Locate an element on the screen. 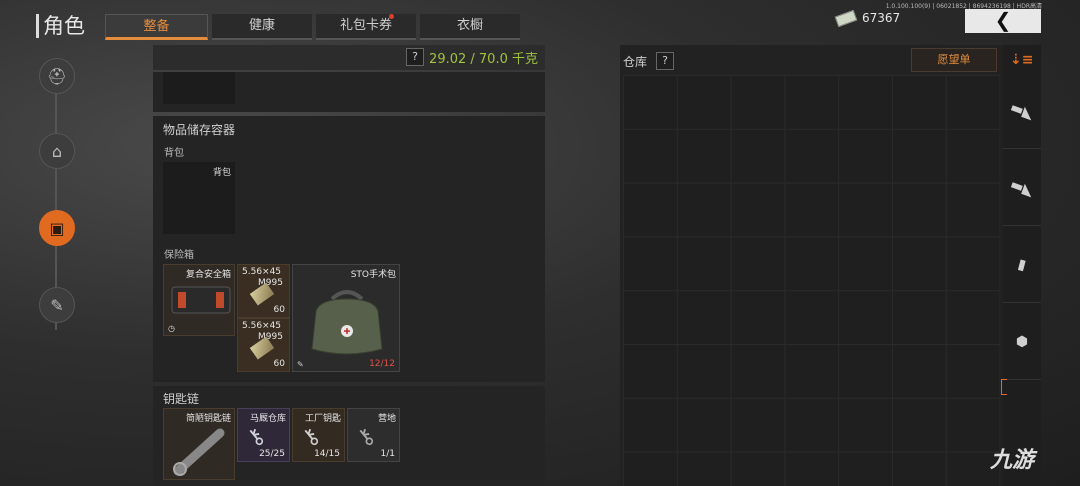 The image size is (1080, 486). keychain-item: 简陋钥匙链 is located at coordinates (199, 444).